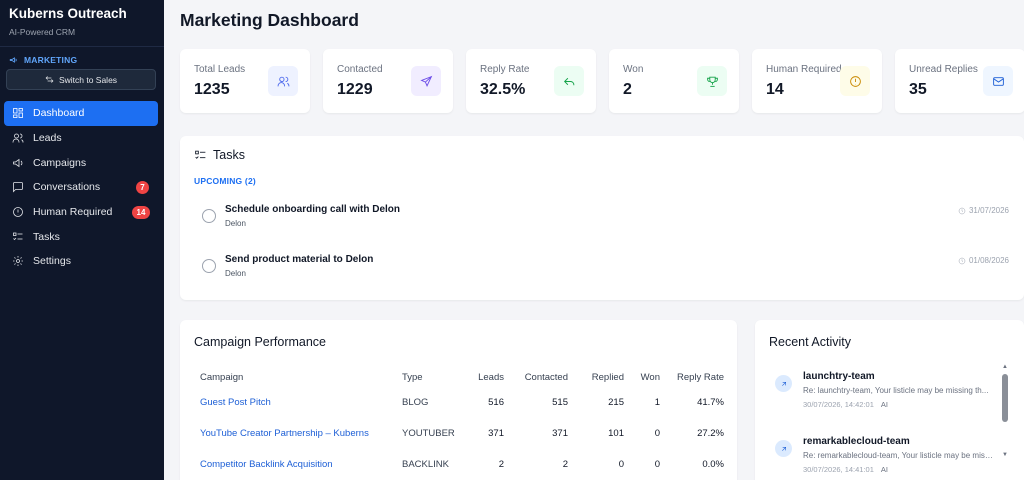 Image resolution: width=1024 pixels, height=480 pixels. Describe the element at coordinates (633, 69) in the screenshot. I see `stat-label: Won` at that location.